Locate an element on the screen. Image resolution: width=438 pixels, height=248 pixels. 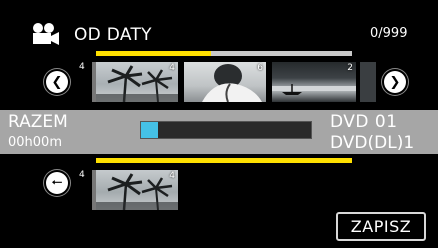
disc-capacity-bar is located at coordinates (226, 130).